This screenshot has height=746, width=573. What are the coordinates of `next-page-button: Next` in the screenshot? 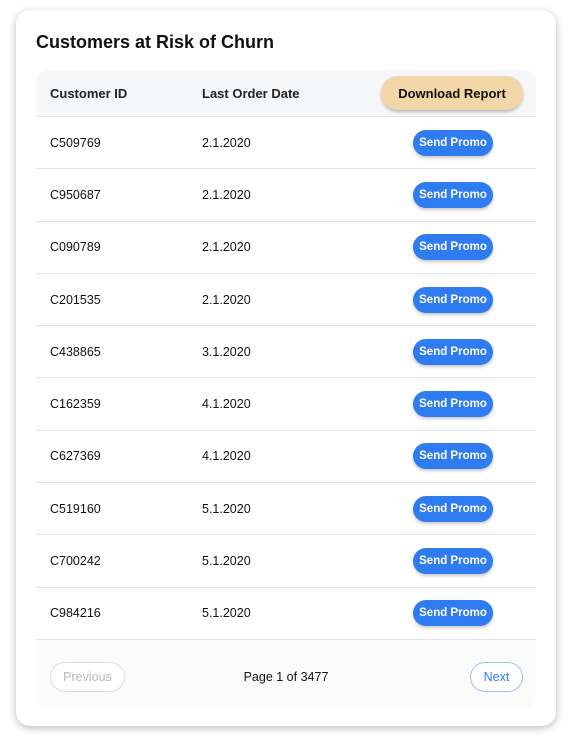 It's located at (496, 677).